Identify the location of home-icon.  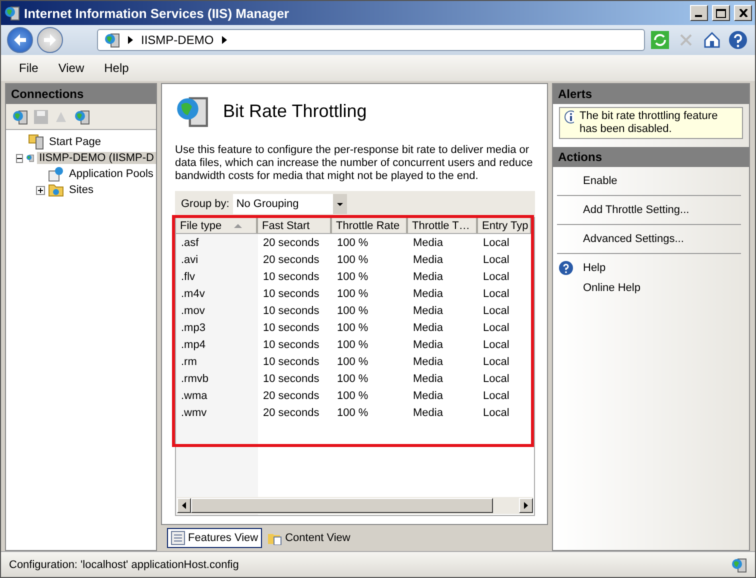
(712, 40).